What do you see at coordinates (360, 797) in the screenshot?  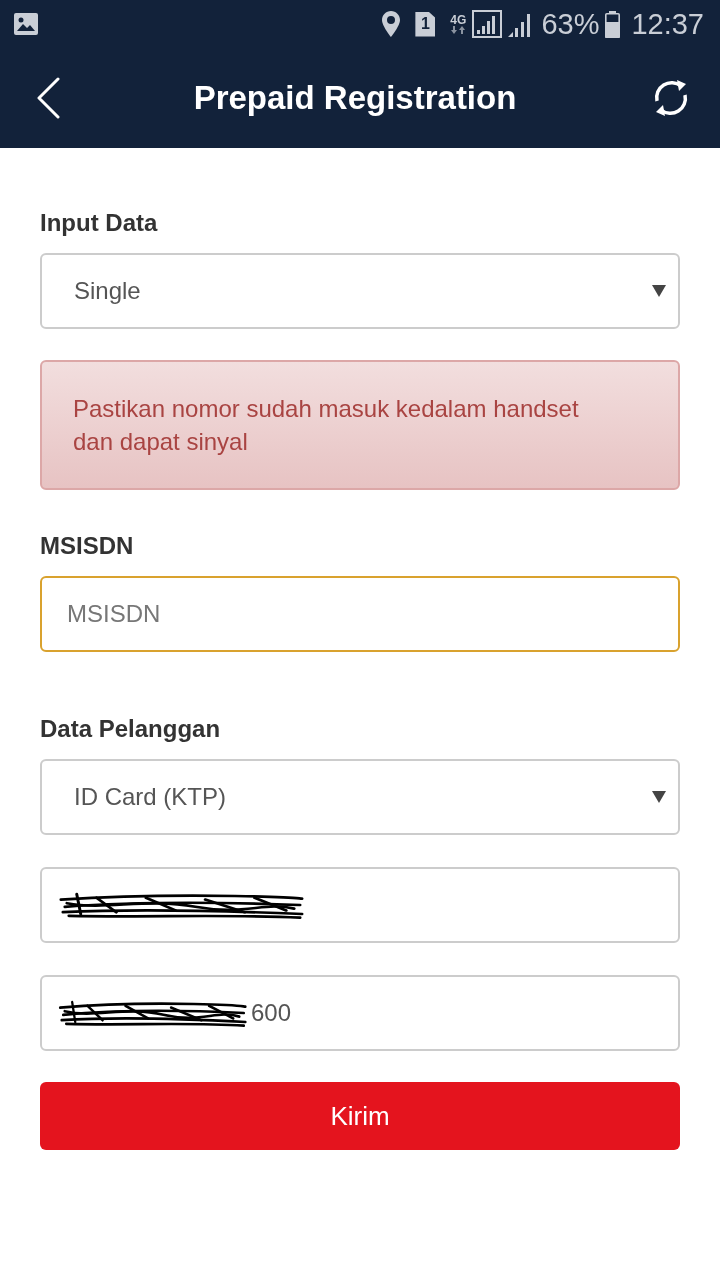 I see `dropdown-select: ID Card (KTP)` at bounding box center [360, 797].